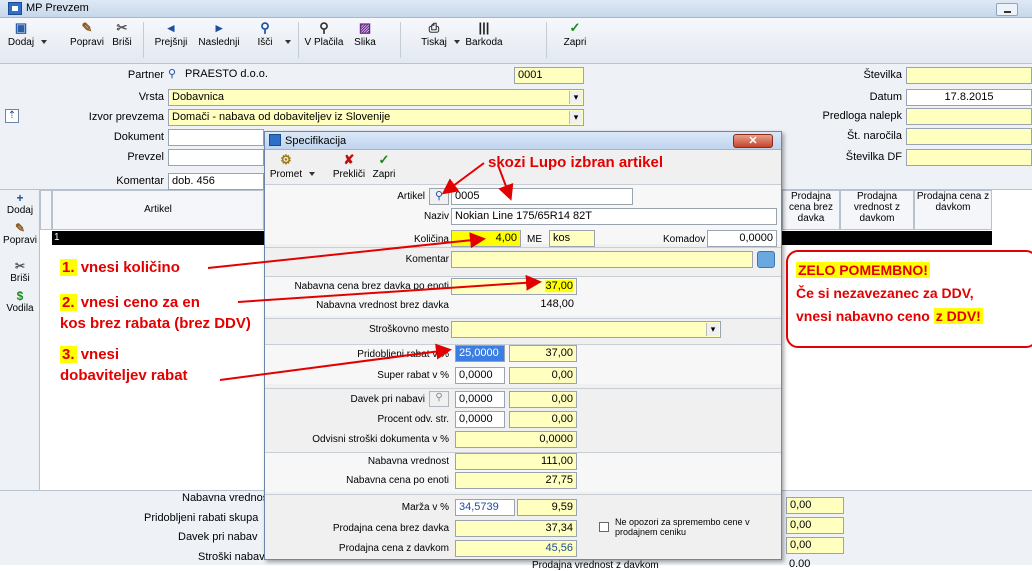  I want to click on step2-number: 2., so click(68, 302).